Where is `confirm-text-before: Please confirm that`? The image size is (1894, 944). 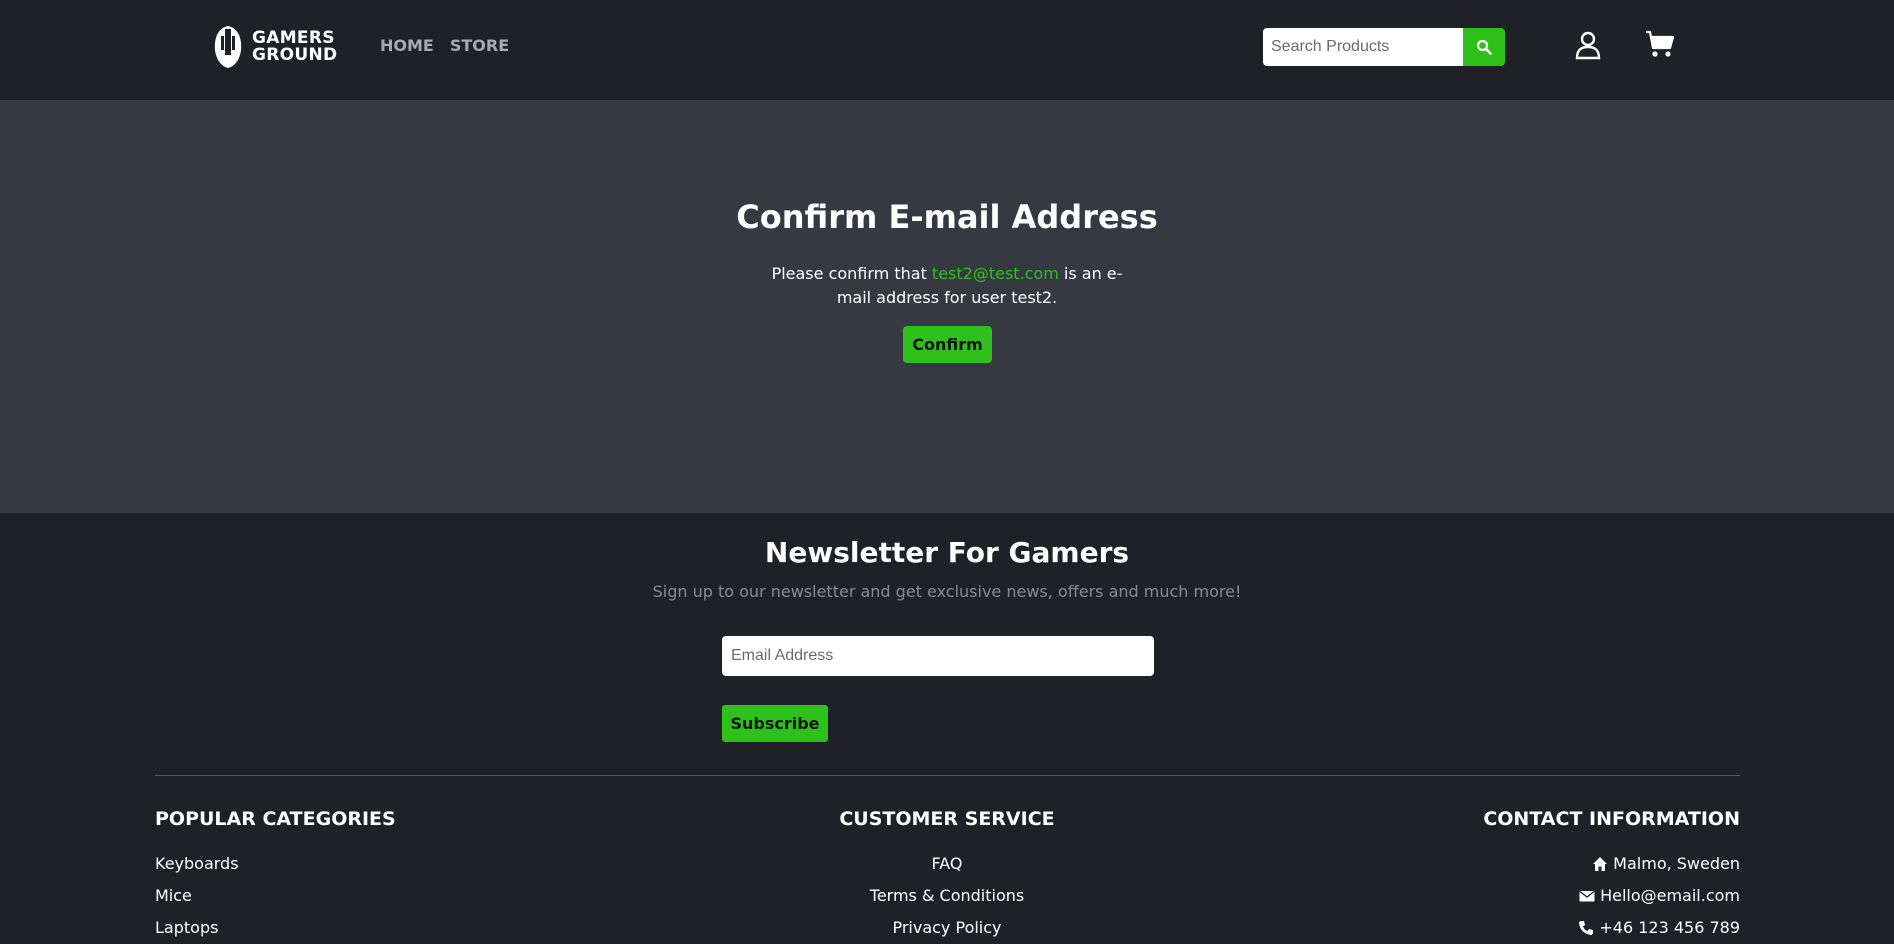
confirm-text-before: Please confirm that is located at coordinates (851, 273).